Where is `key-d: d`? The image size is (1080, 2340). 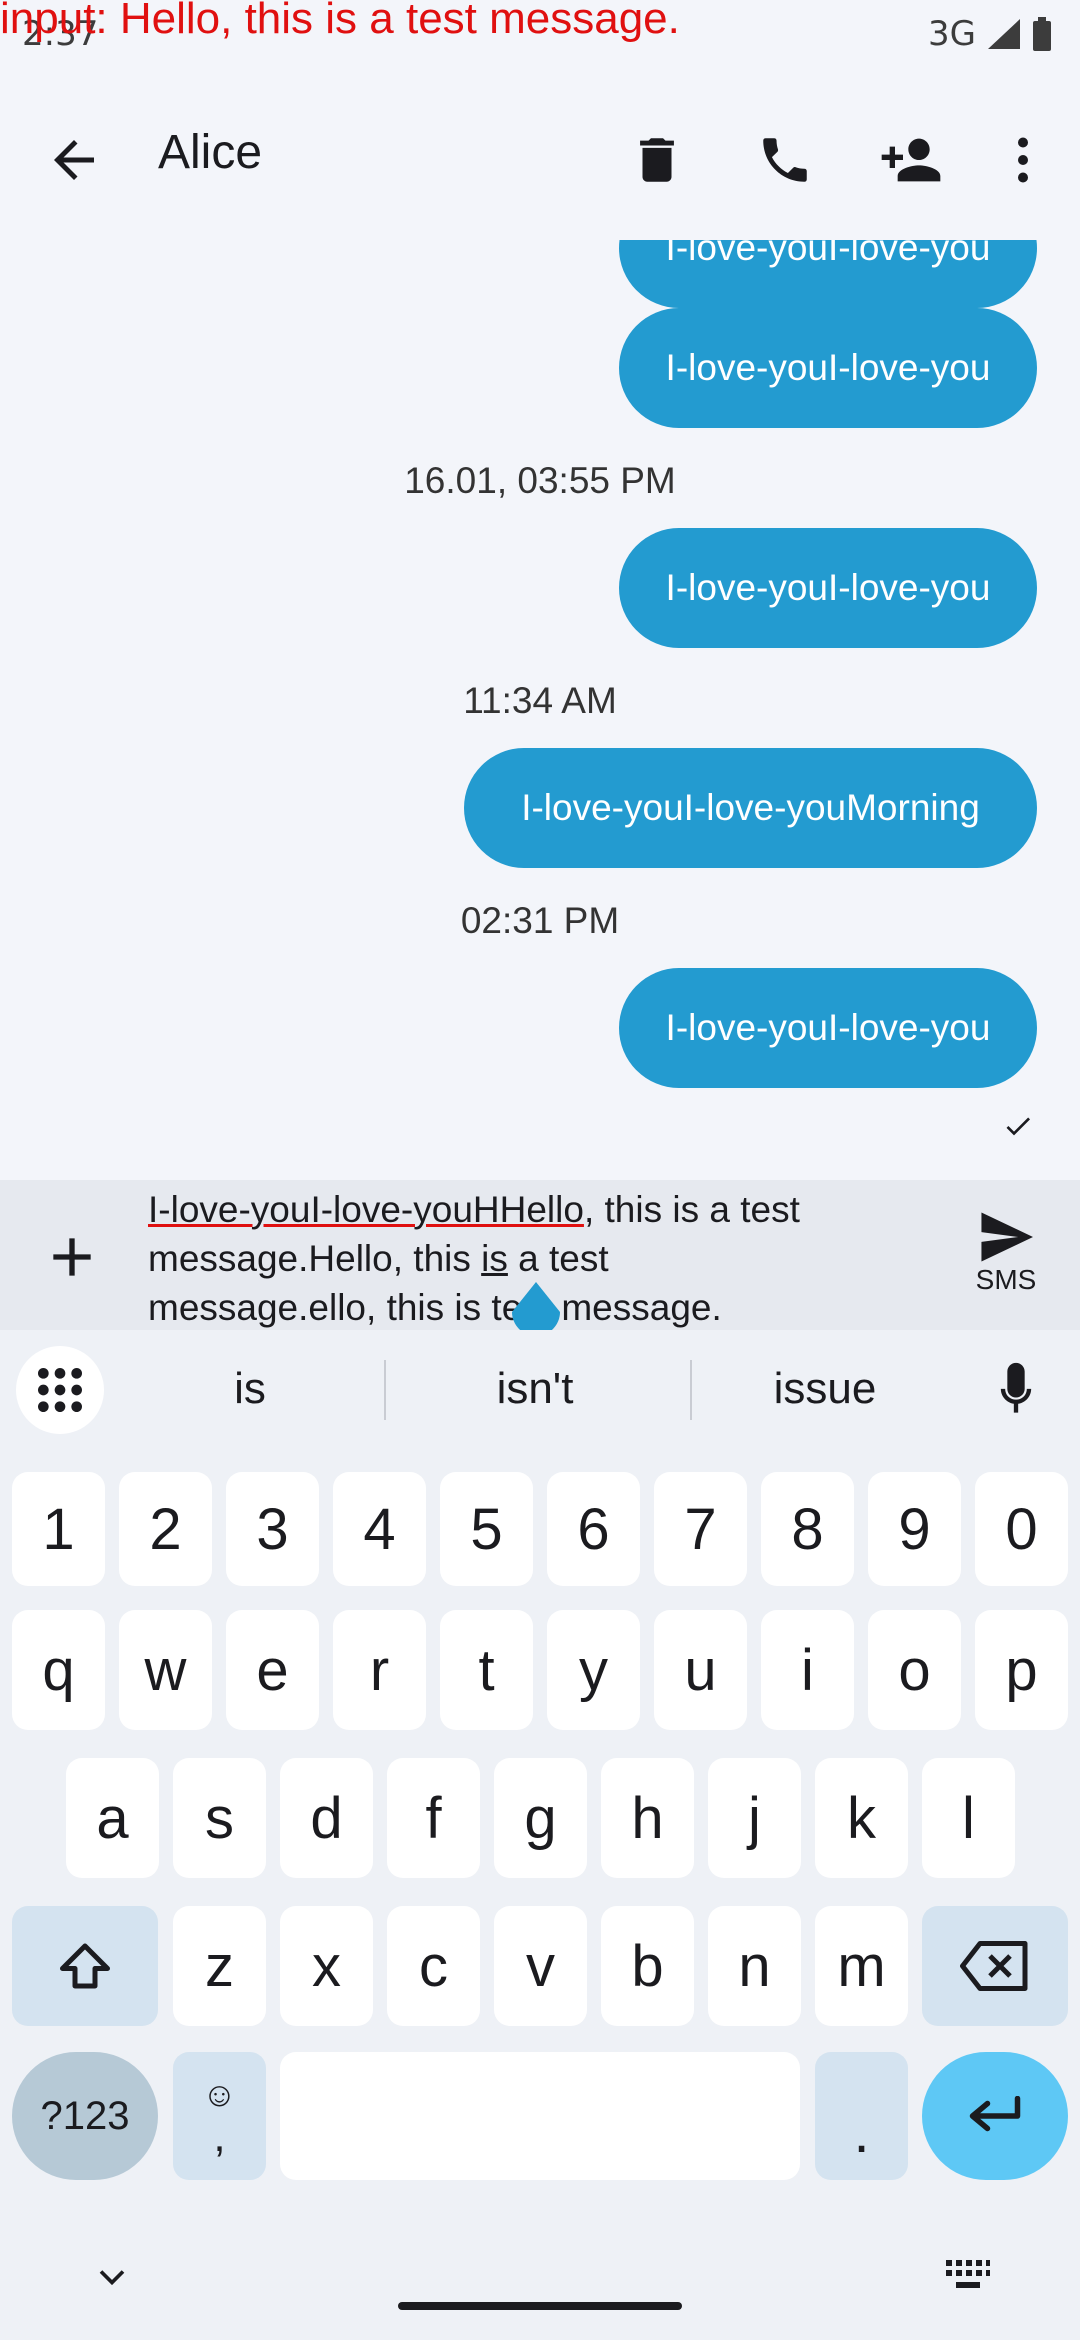 key-d: d is located at coordinates (326, 1818).